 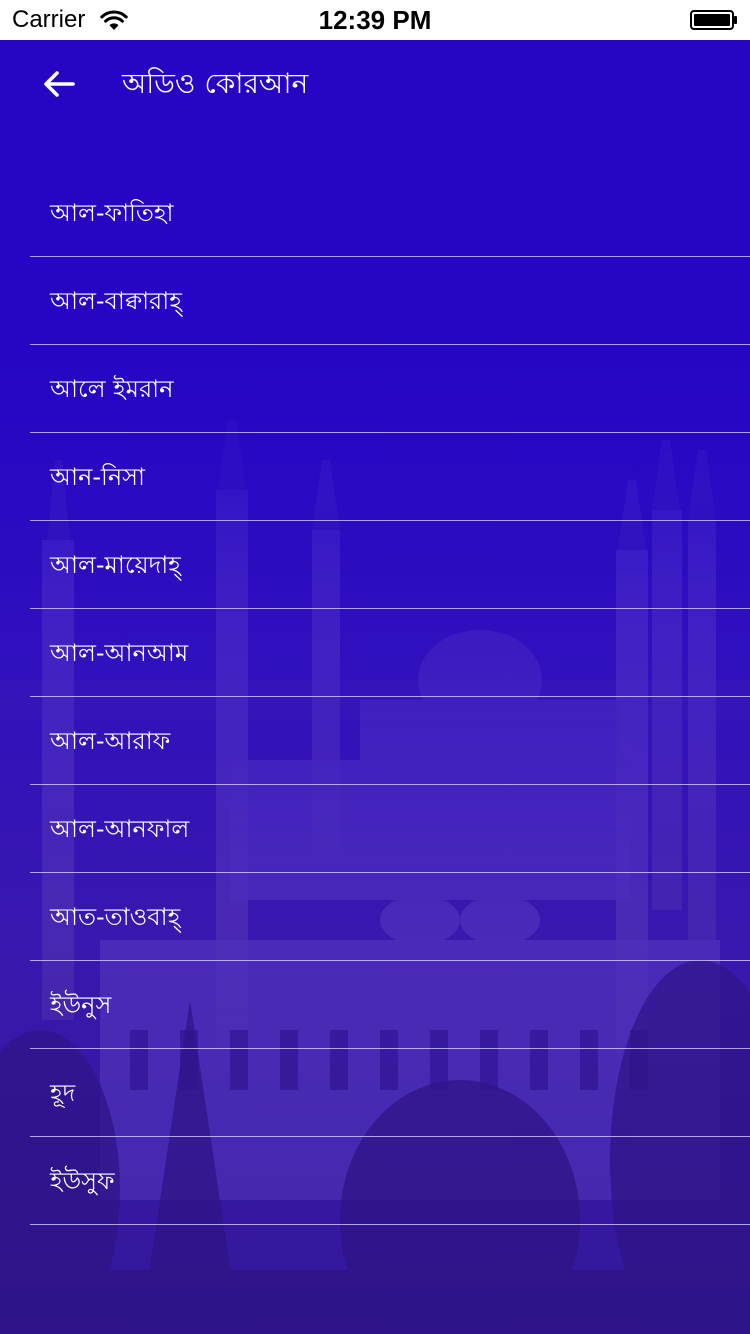 I want to click on surah-name: হূদ, so click(x=63, y=1092).